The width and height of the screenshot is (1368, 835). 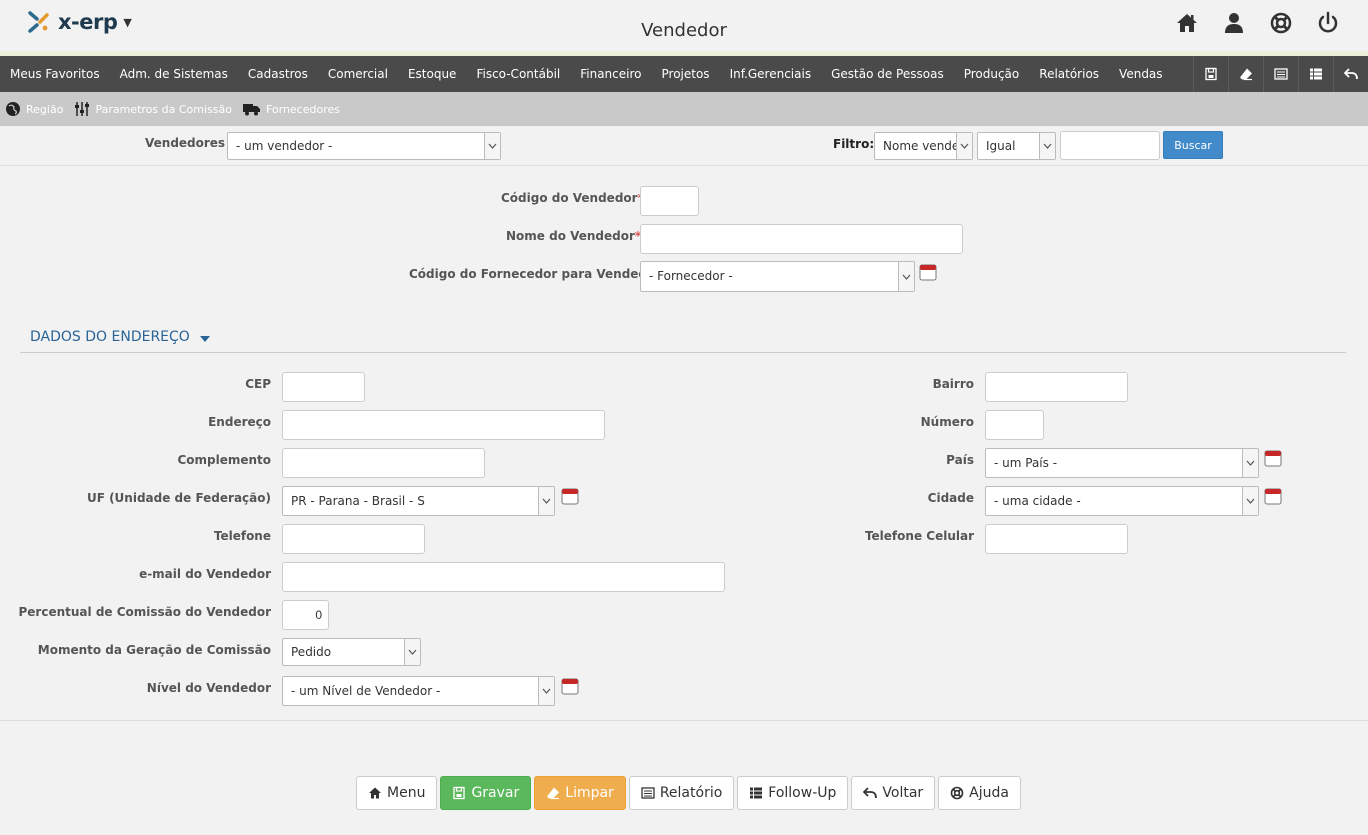 What do you see at coordinates (777, 276) in the screenshot?
I see `fornecedor-select: - Fornecedor -` at bounding box center [777, 276].